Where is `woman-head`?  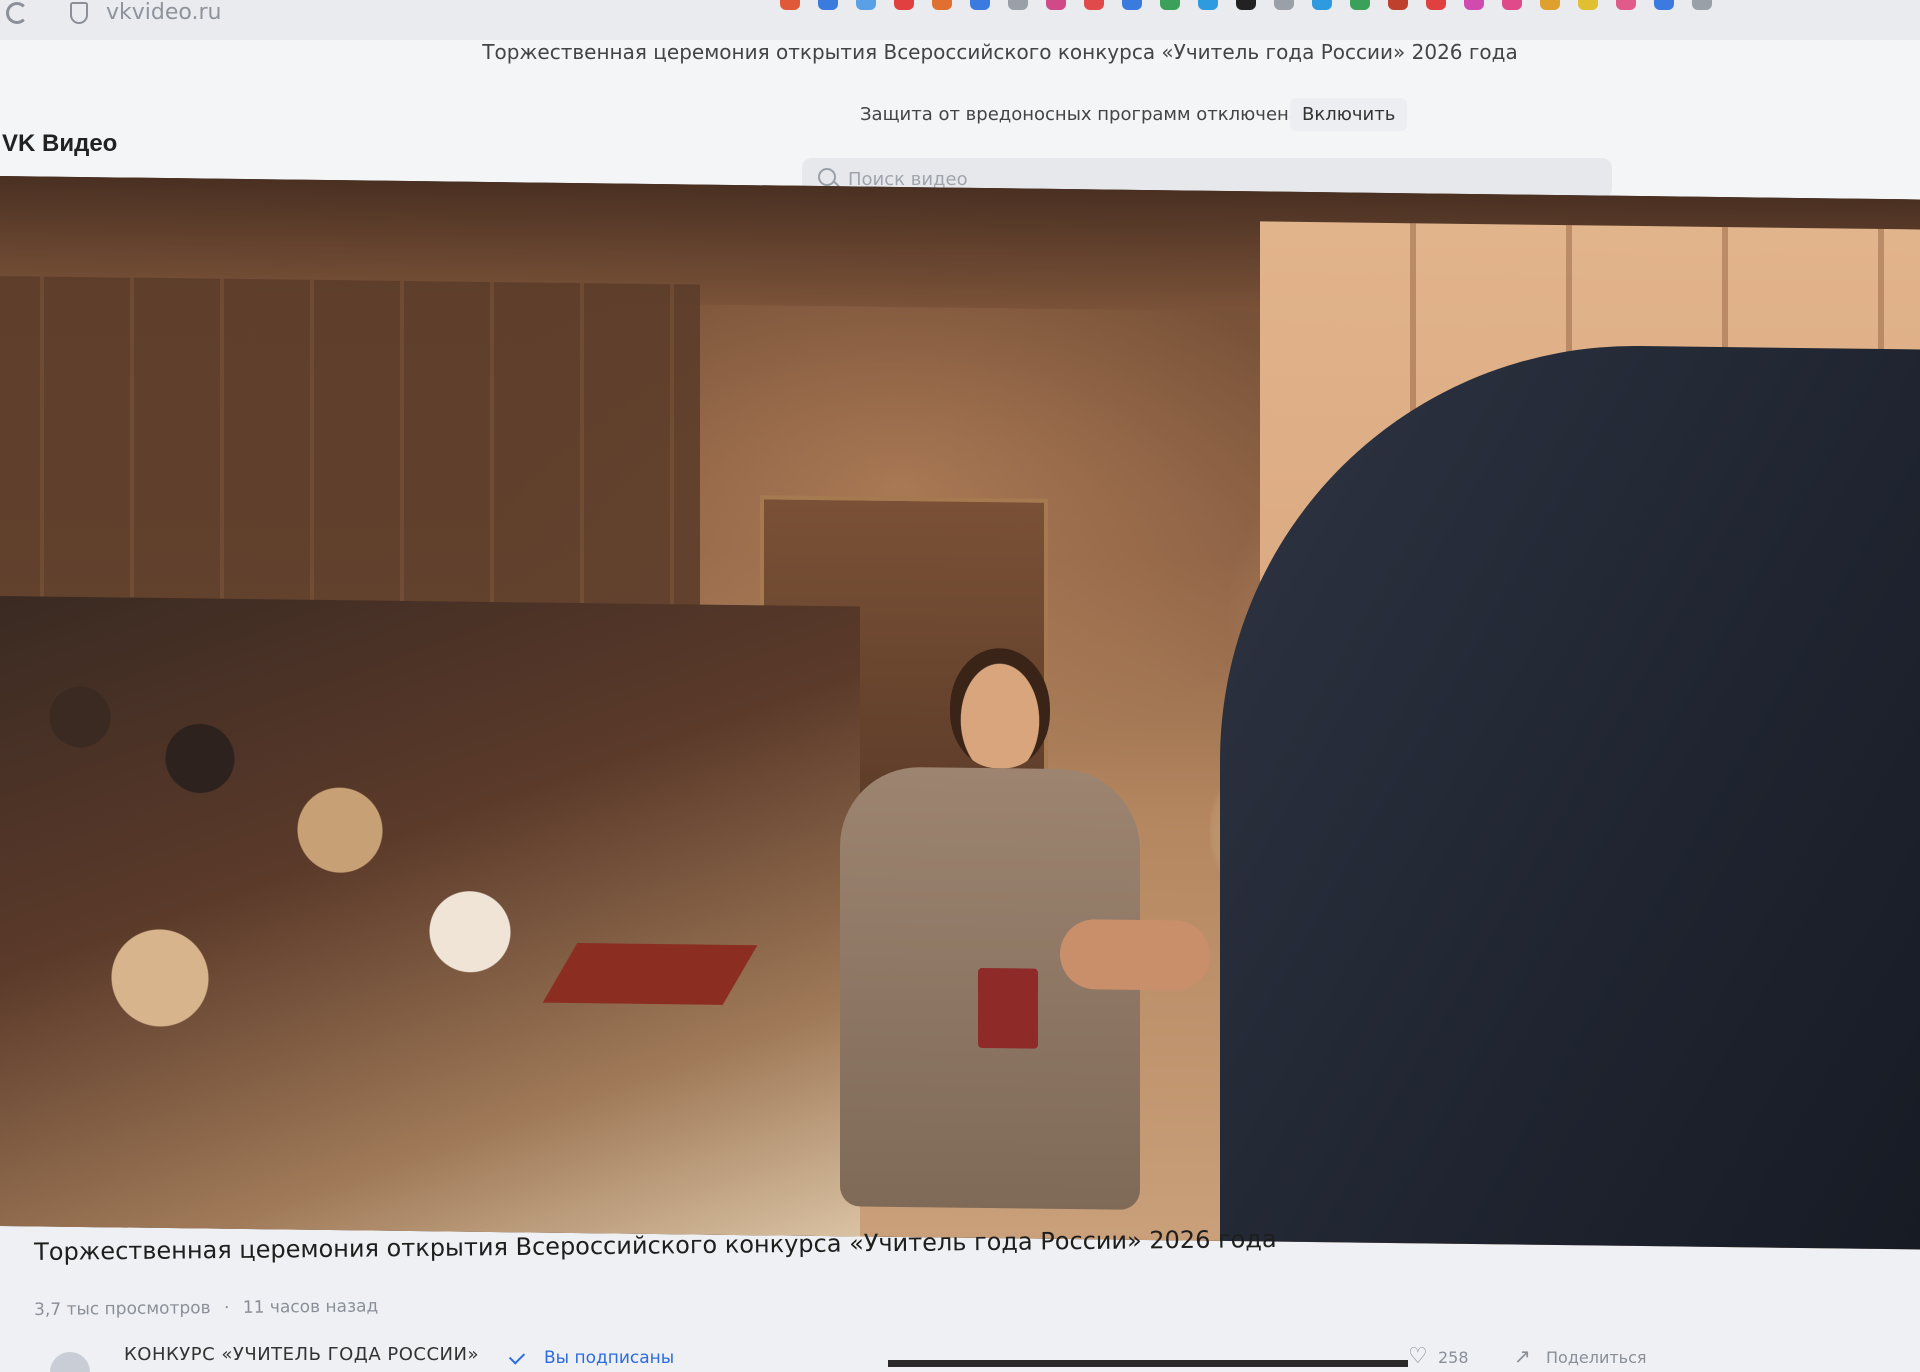
woman-head is located at coordinates (1000, 708).